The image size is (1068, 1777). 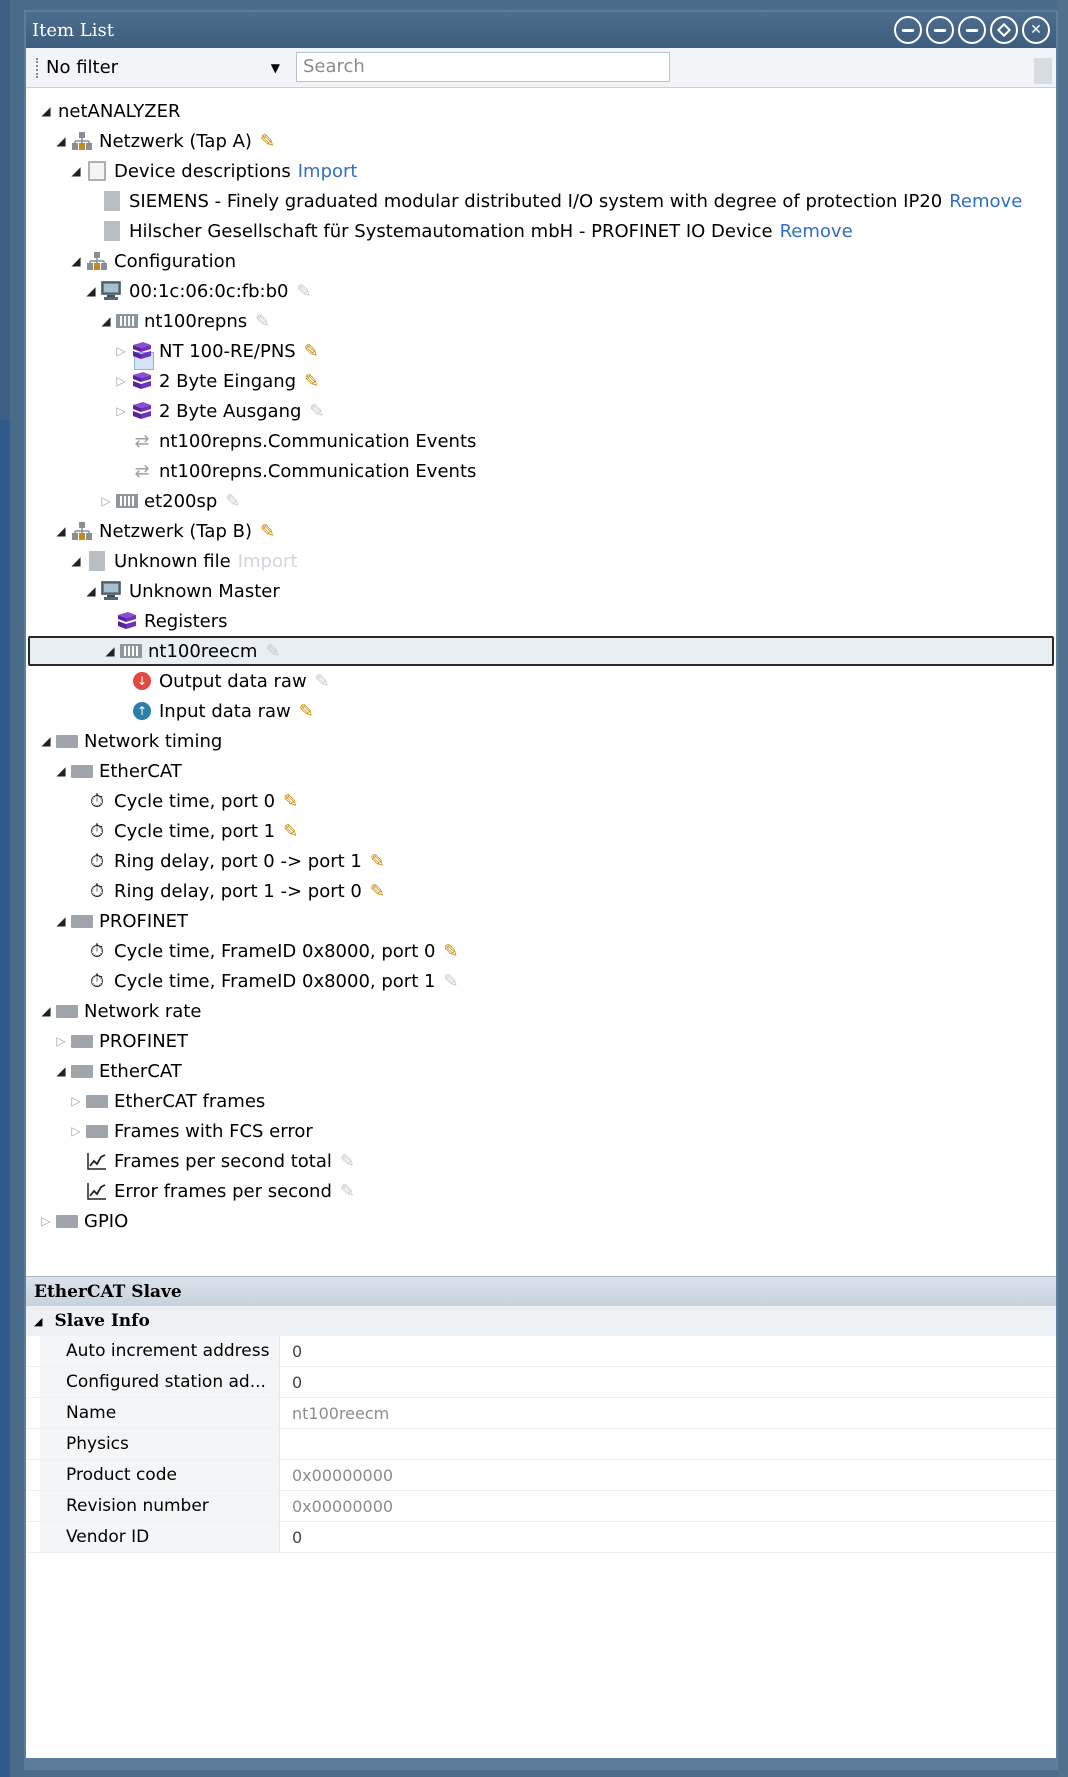 What do you see at coordinates (1036, 30) in the screenshot?
I see `close-icon: ✕` at bounding box center [1036, 30].